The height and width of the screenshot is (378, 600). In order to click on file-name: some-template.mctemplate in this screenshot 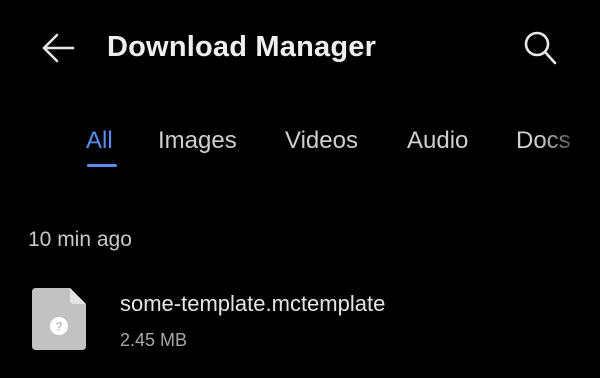, I will do `click(253, 303)`.